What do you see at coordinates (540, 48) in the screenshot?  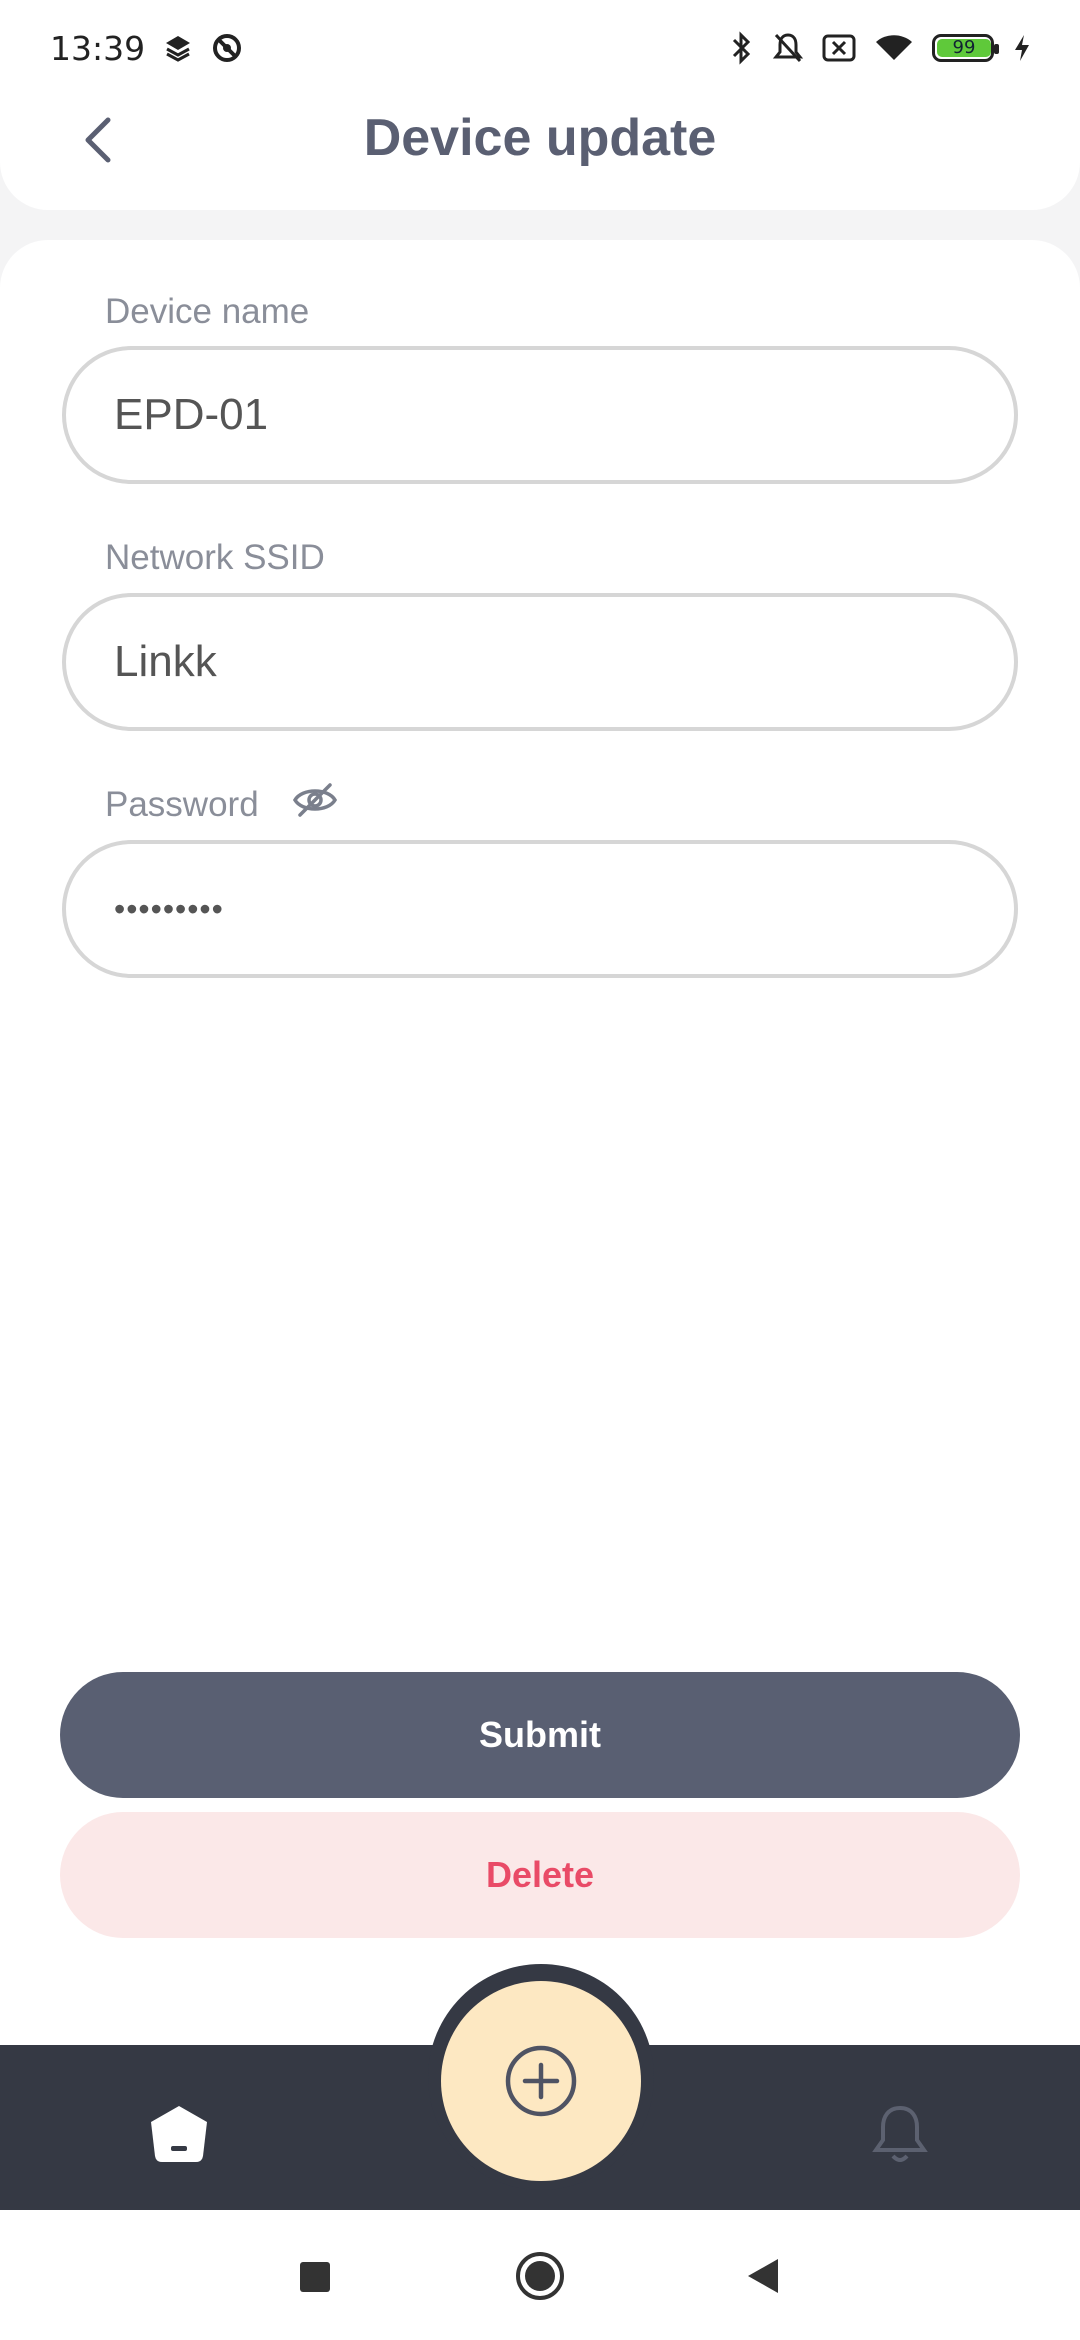 I see `status-bar: 13:39 99` at bounding box center [540, 48].